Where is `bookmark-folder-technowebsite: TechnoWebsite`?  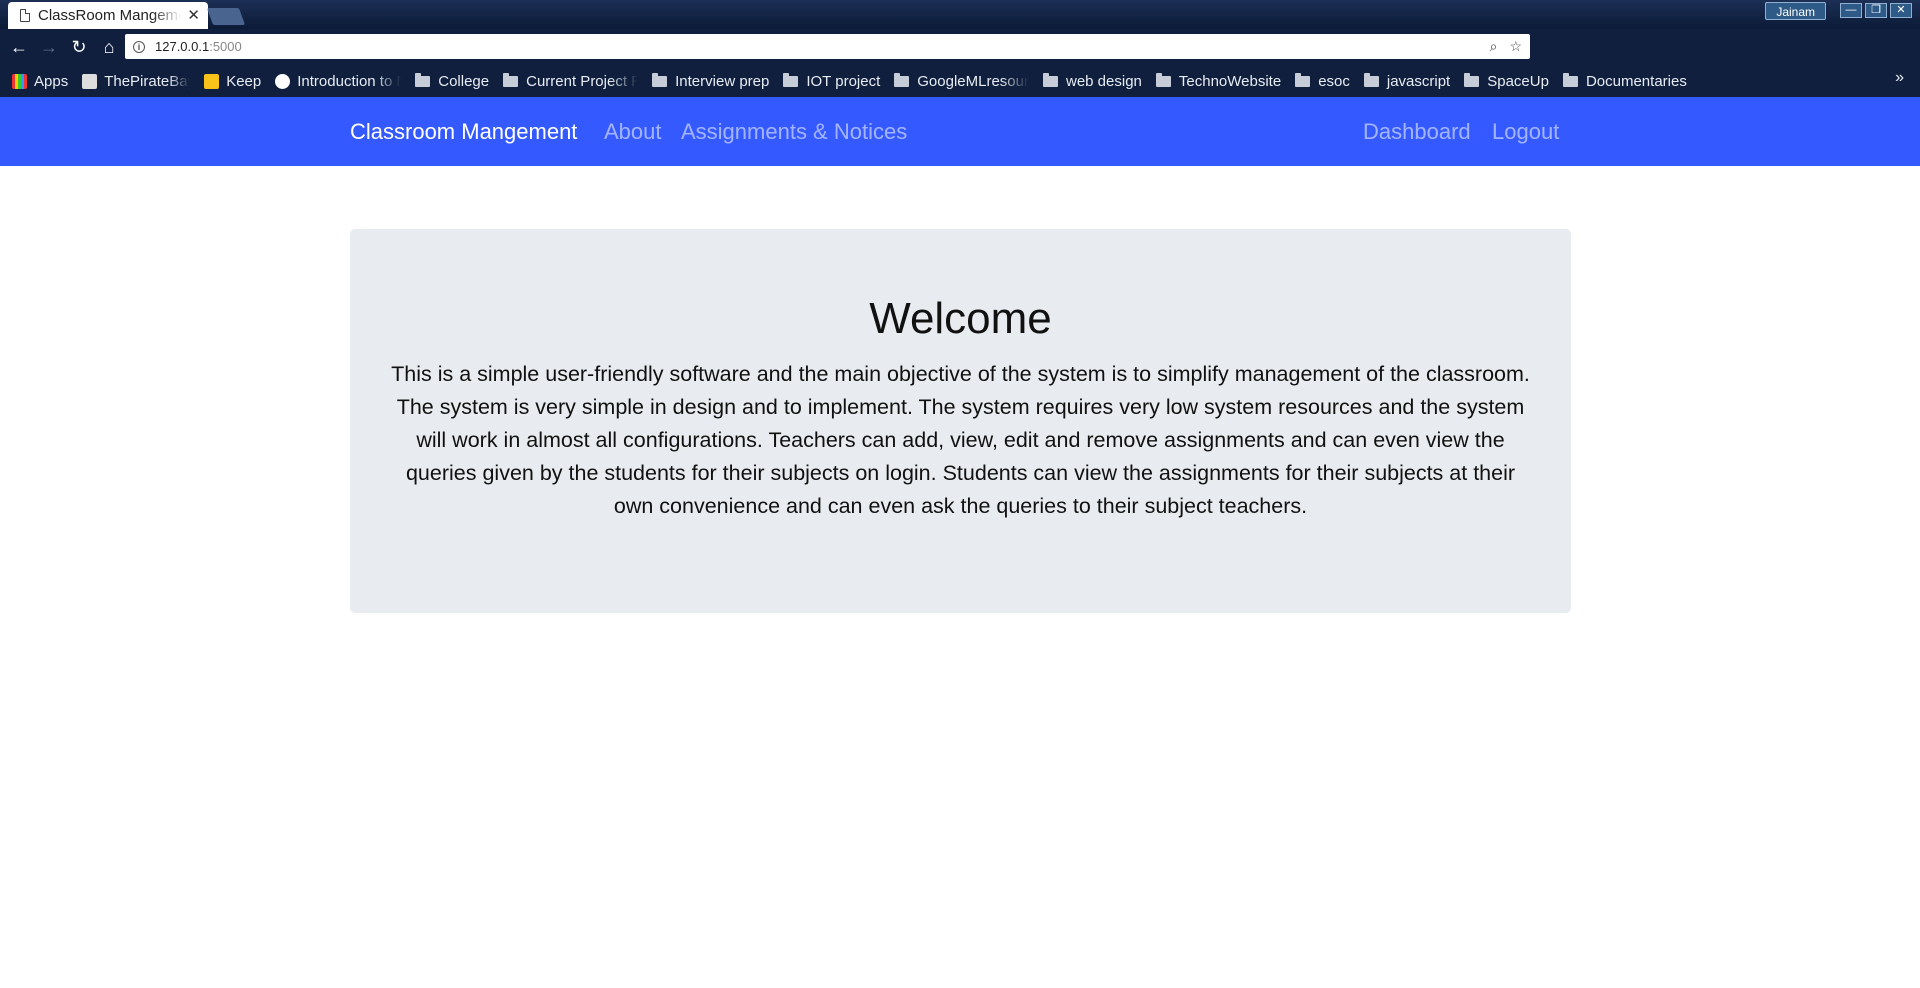 bookmark-folder-technowebsite: TechnoWebsite is located at coordinates (1218, 81).